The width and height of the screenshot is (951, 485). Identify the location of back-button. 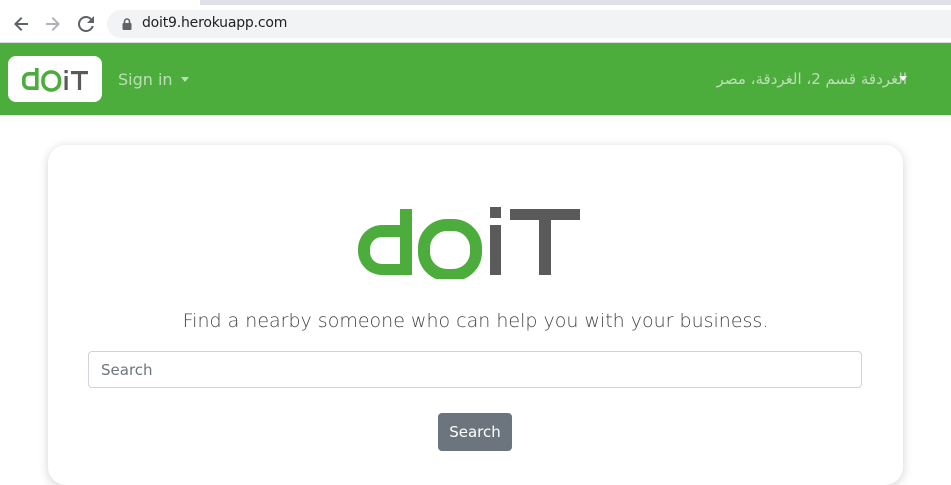
(21, 24).